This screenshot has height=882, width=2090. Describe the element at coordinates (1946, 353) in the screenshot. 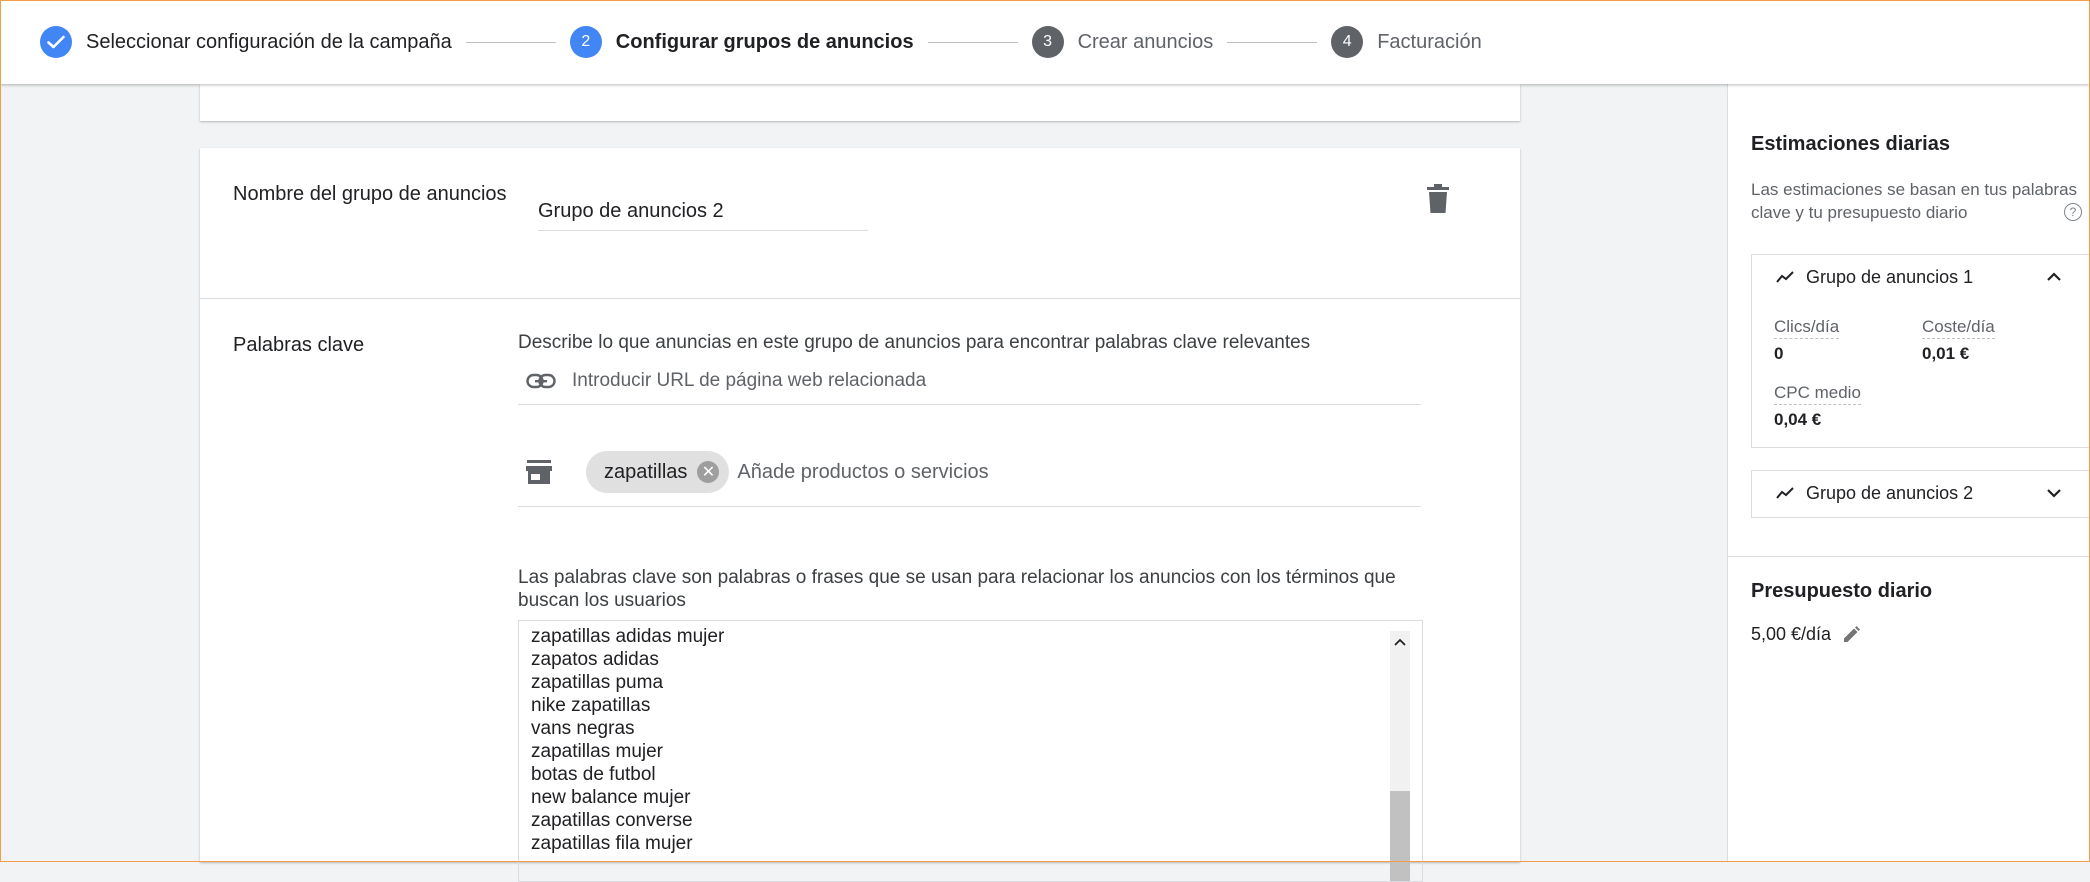

I see `cost-value: 0,01 €` at that location.